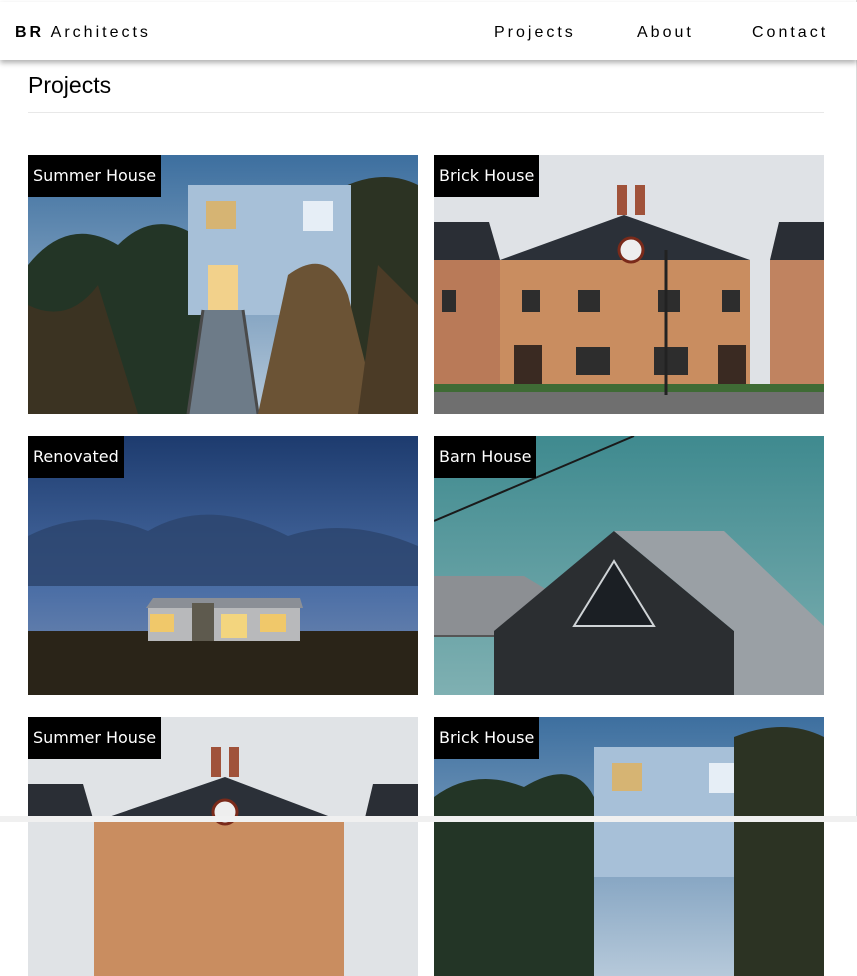 The height and width of the screenshot is (976, 857). What do you see at coordinates (629, 284) in the screenshot?
I see `project-card-brick-house: Brick House` at bounding box center [629, 284].